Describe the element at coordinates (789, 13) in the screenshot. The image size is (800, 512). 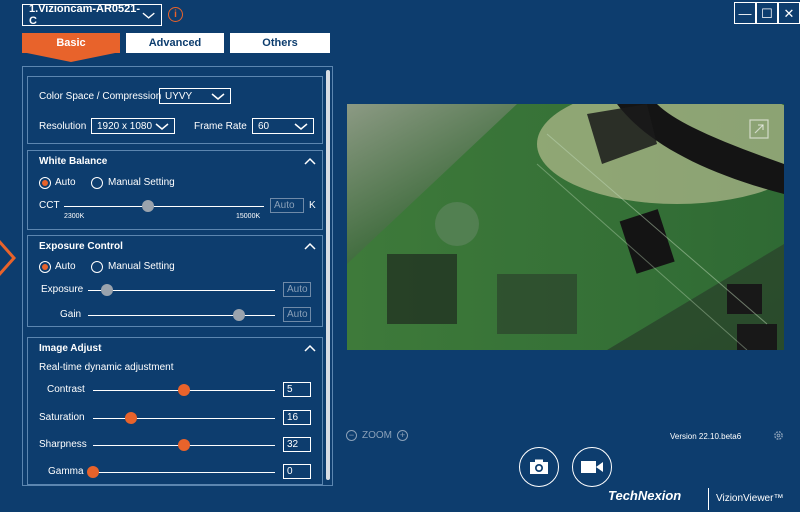
I see `close-button: ✕` at that location.